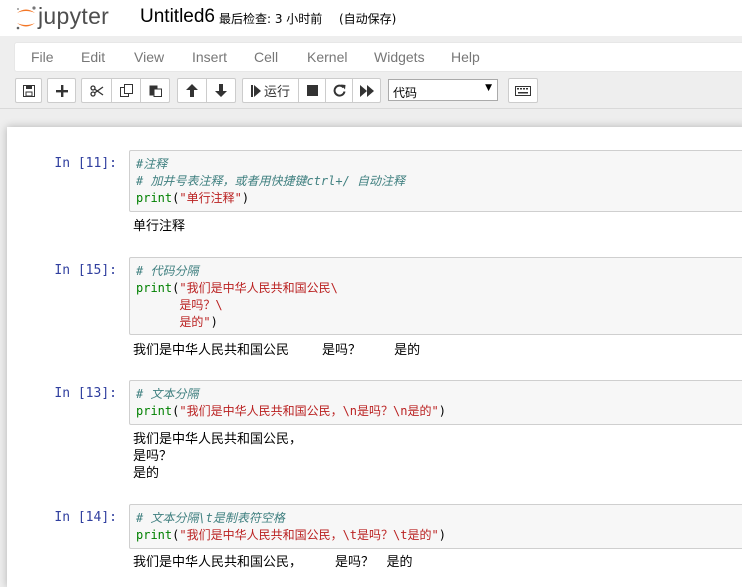 The height and width of the screenshot is (587, 742). Describe the element at coordinates (368, 19) in the screenshot. I see `autosave-status: (自动保存)` at that location.